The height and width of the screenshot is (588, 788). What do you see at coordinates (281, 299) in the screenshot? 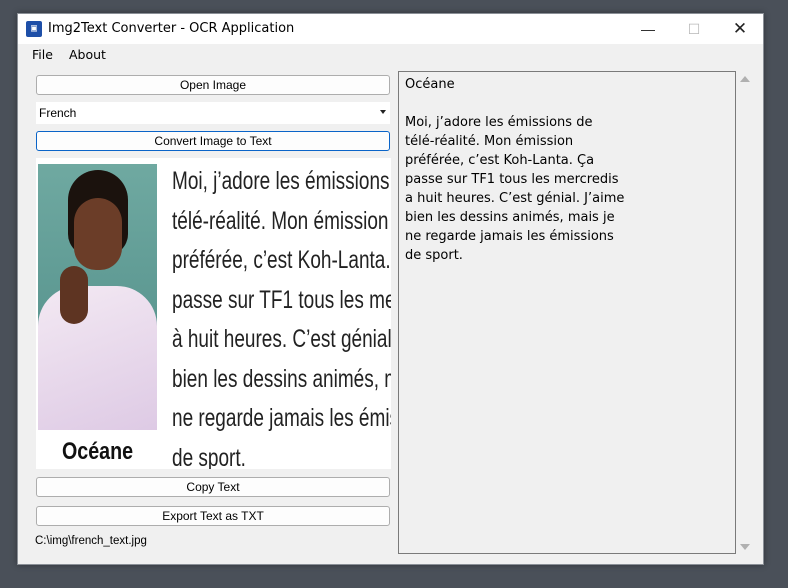
I see `image-text-line: passe sur TF1 tous les mercredis` at bounding box center [281, 299].